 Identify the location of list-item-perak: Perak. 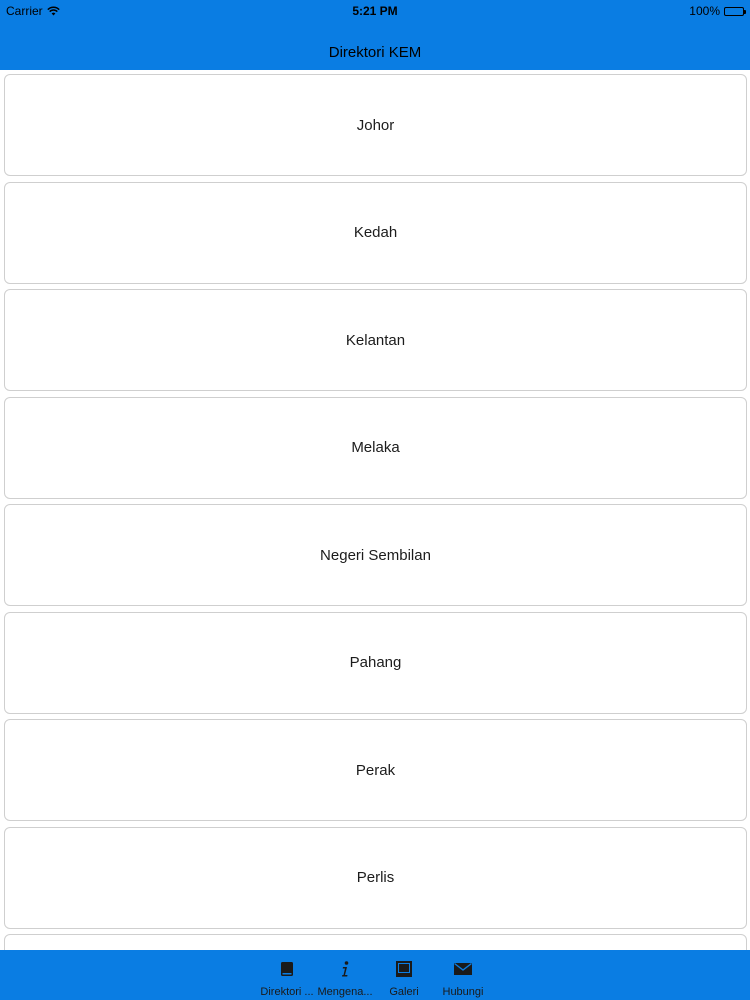
(375, 770).